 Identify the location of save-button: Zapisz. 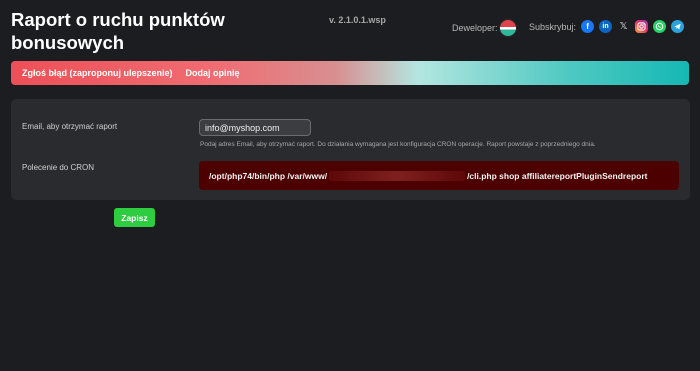
(134, 217).